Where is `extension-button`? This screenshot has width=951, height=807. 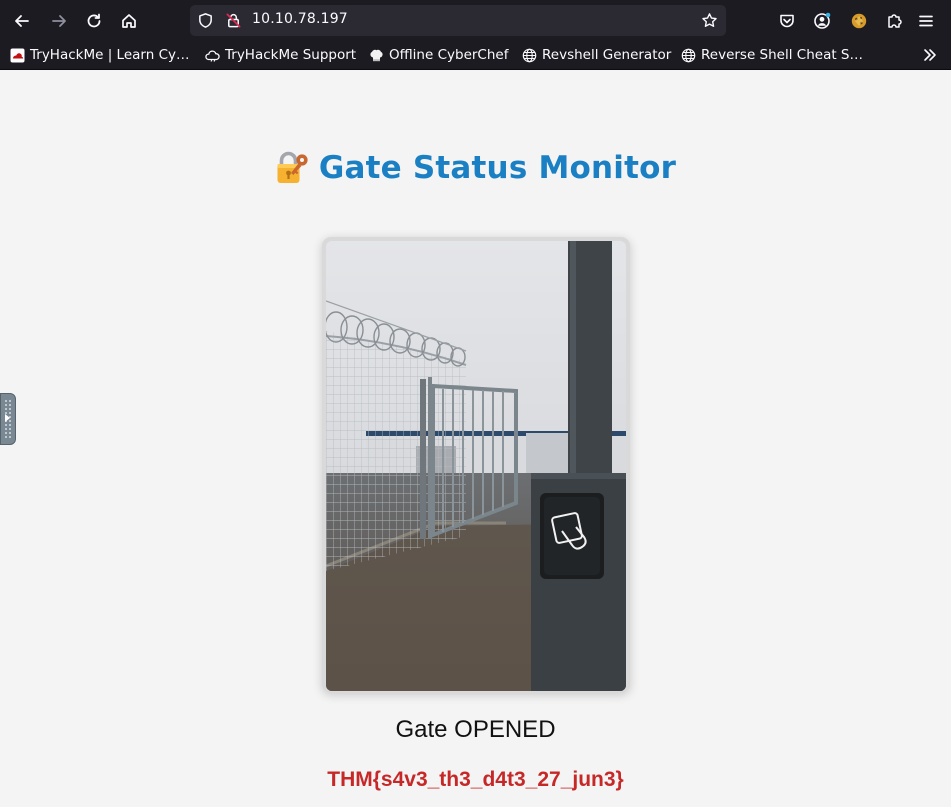
extension-button is located at coordinates (859, 21).